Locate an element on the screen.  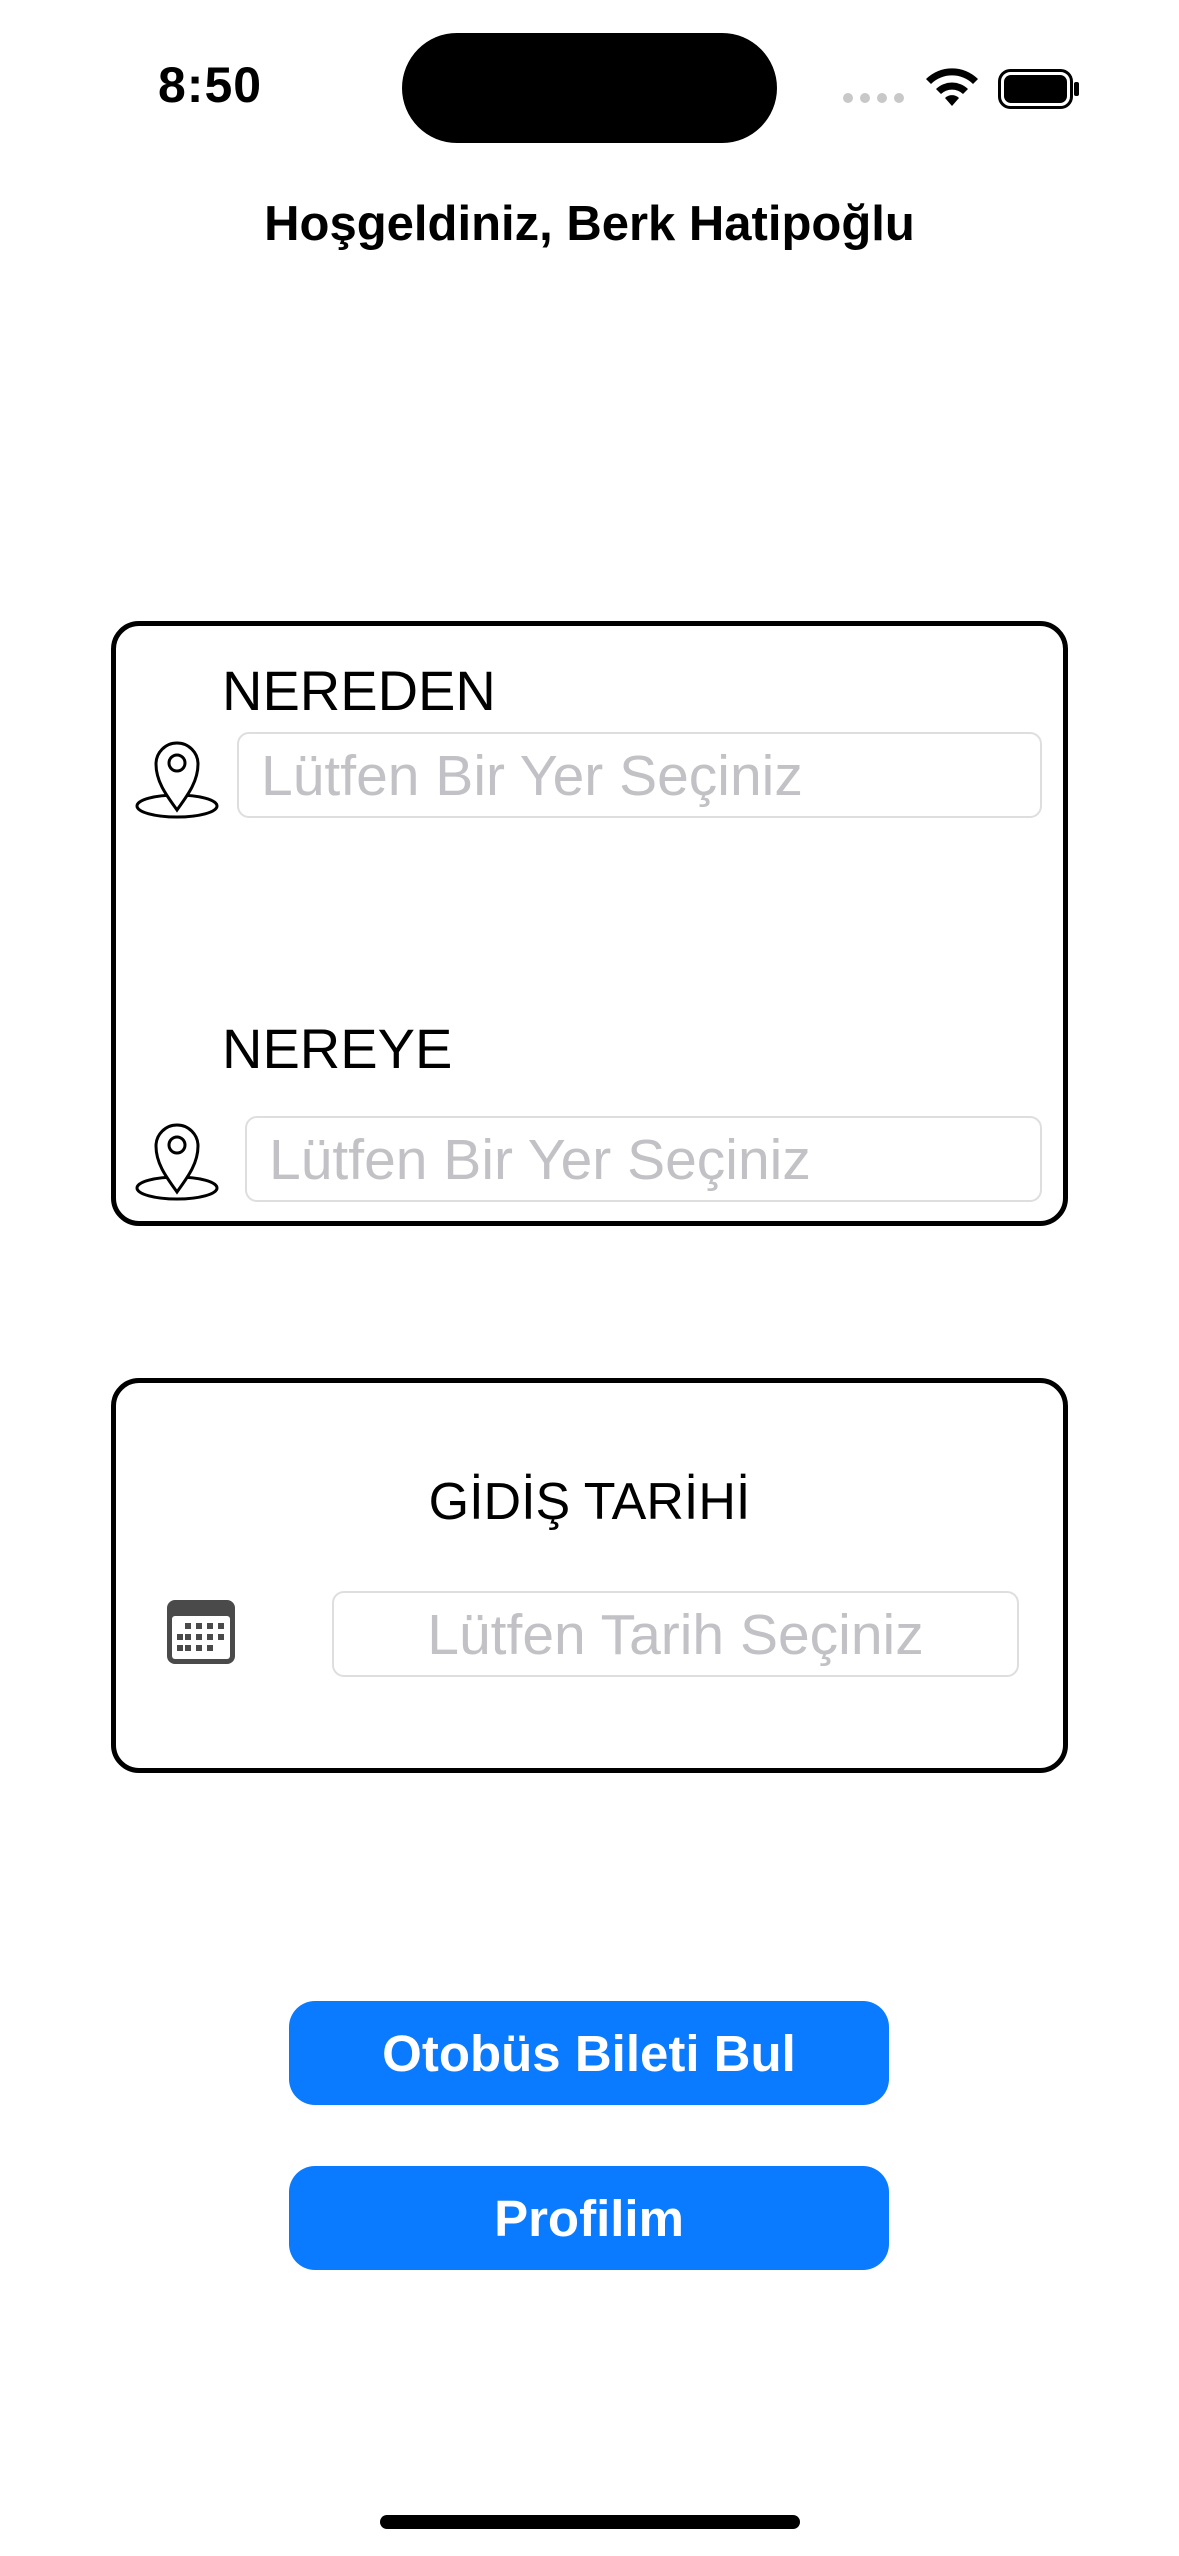
from-label: NEREDEN is located at coordinates (359, 690).